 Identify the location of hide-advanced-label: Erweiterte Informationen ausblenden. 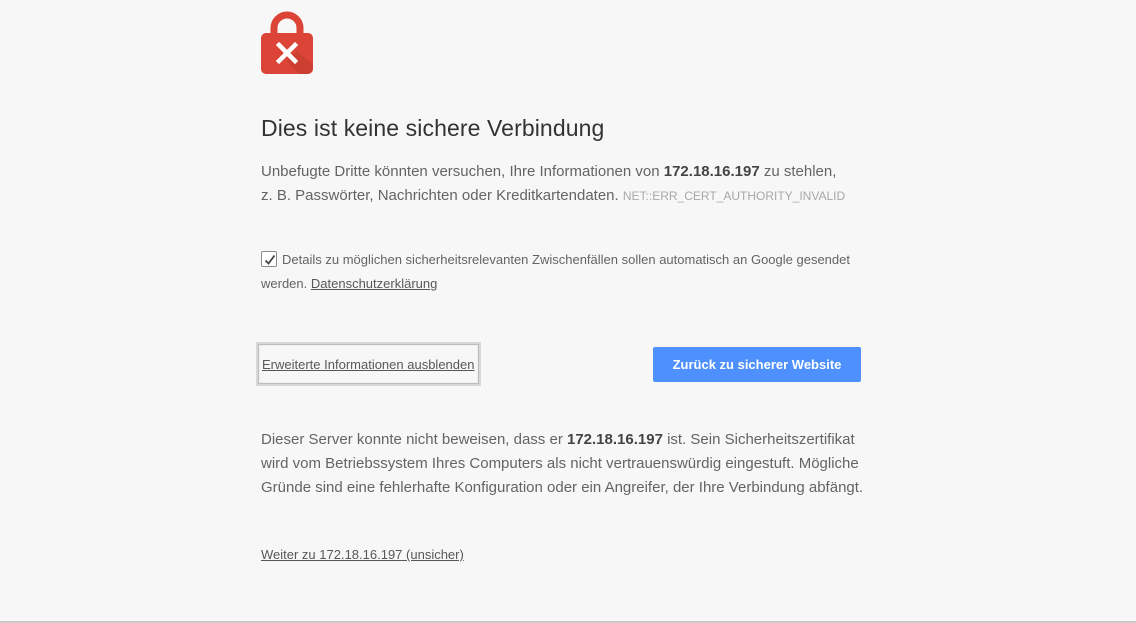
(368, 364).